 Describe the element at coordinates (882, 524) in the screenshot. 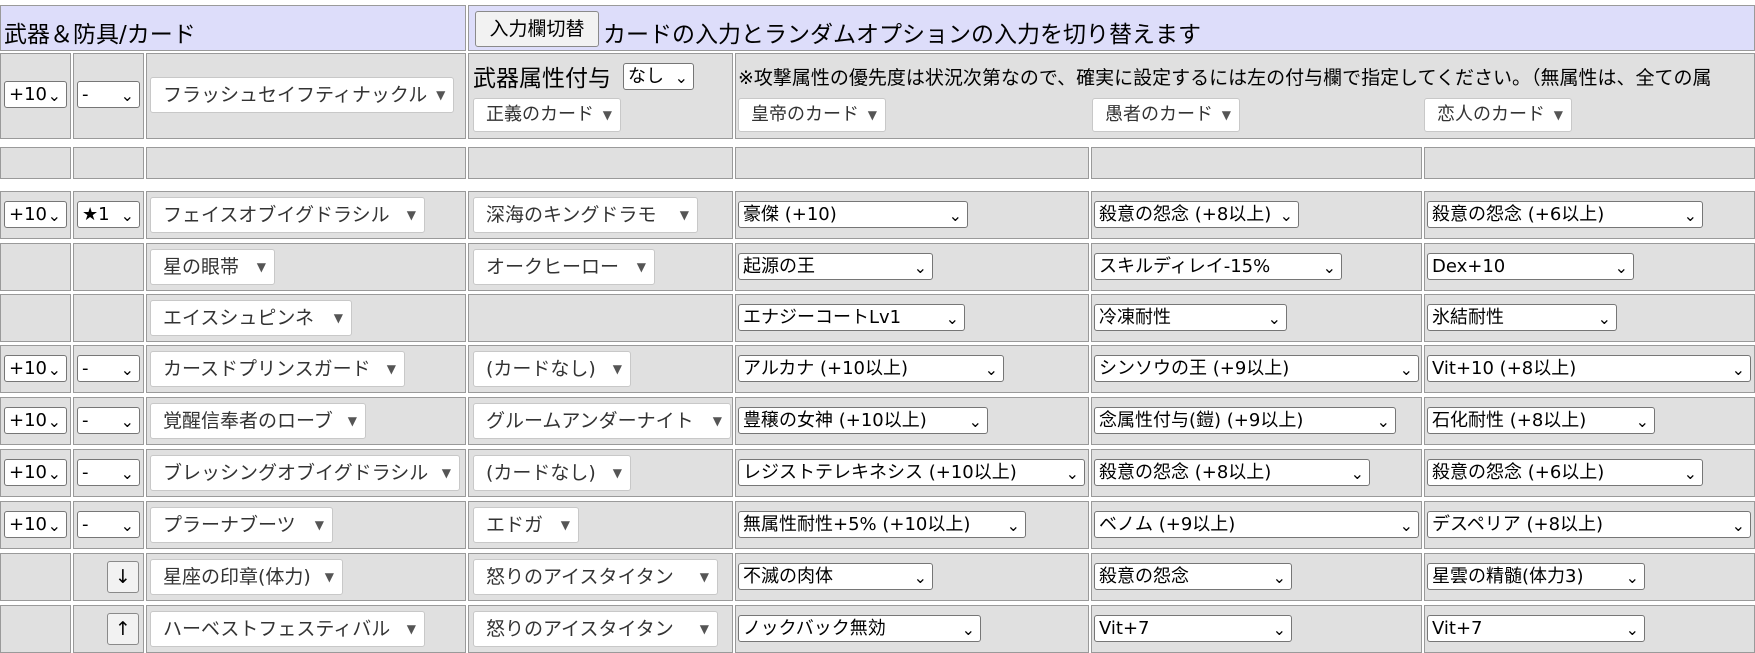

I see `random-option-select: 無属性耐性+5% (+10以上) ⌄` at that location.